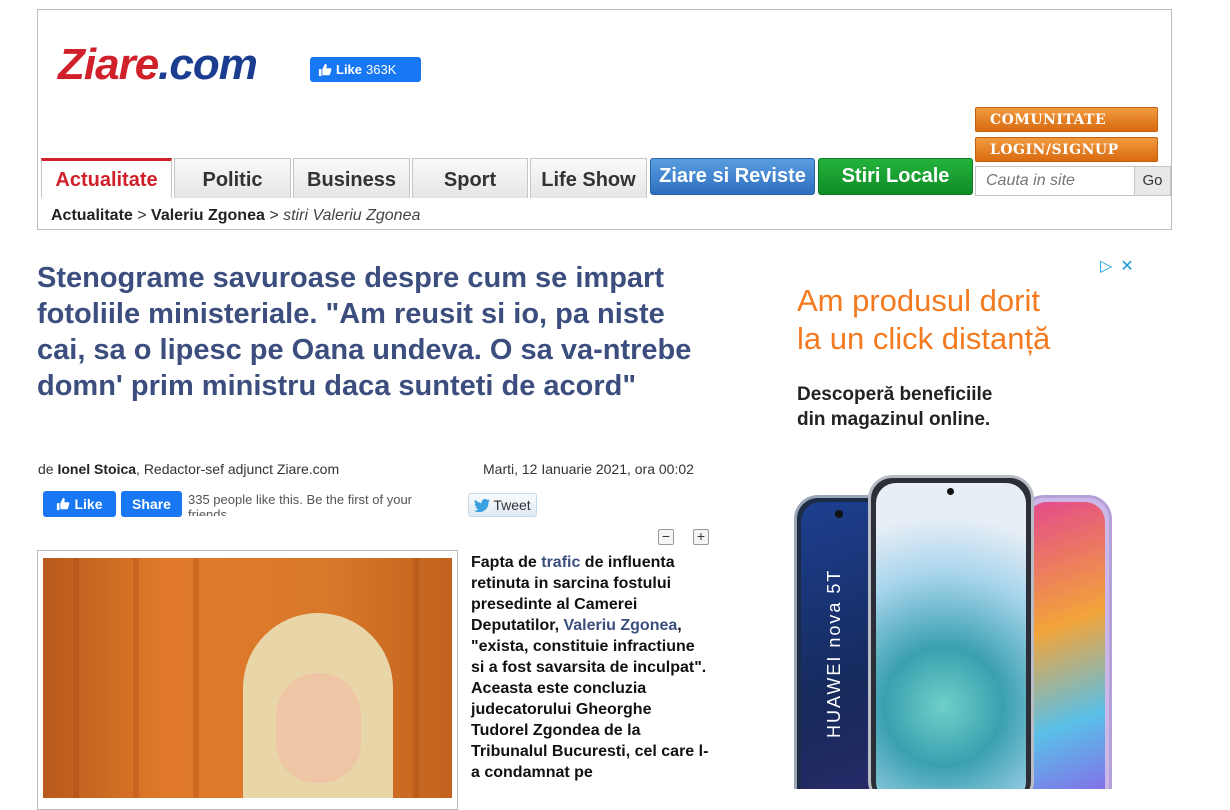 The image size is (1230, 810). What do you see at coordinates (951, 632) in the screenshot?
I see `phone-center` at bounding box center [951, 632].